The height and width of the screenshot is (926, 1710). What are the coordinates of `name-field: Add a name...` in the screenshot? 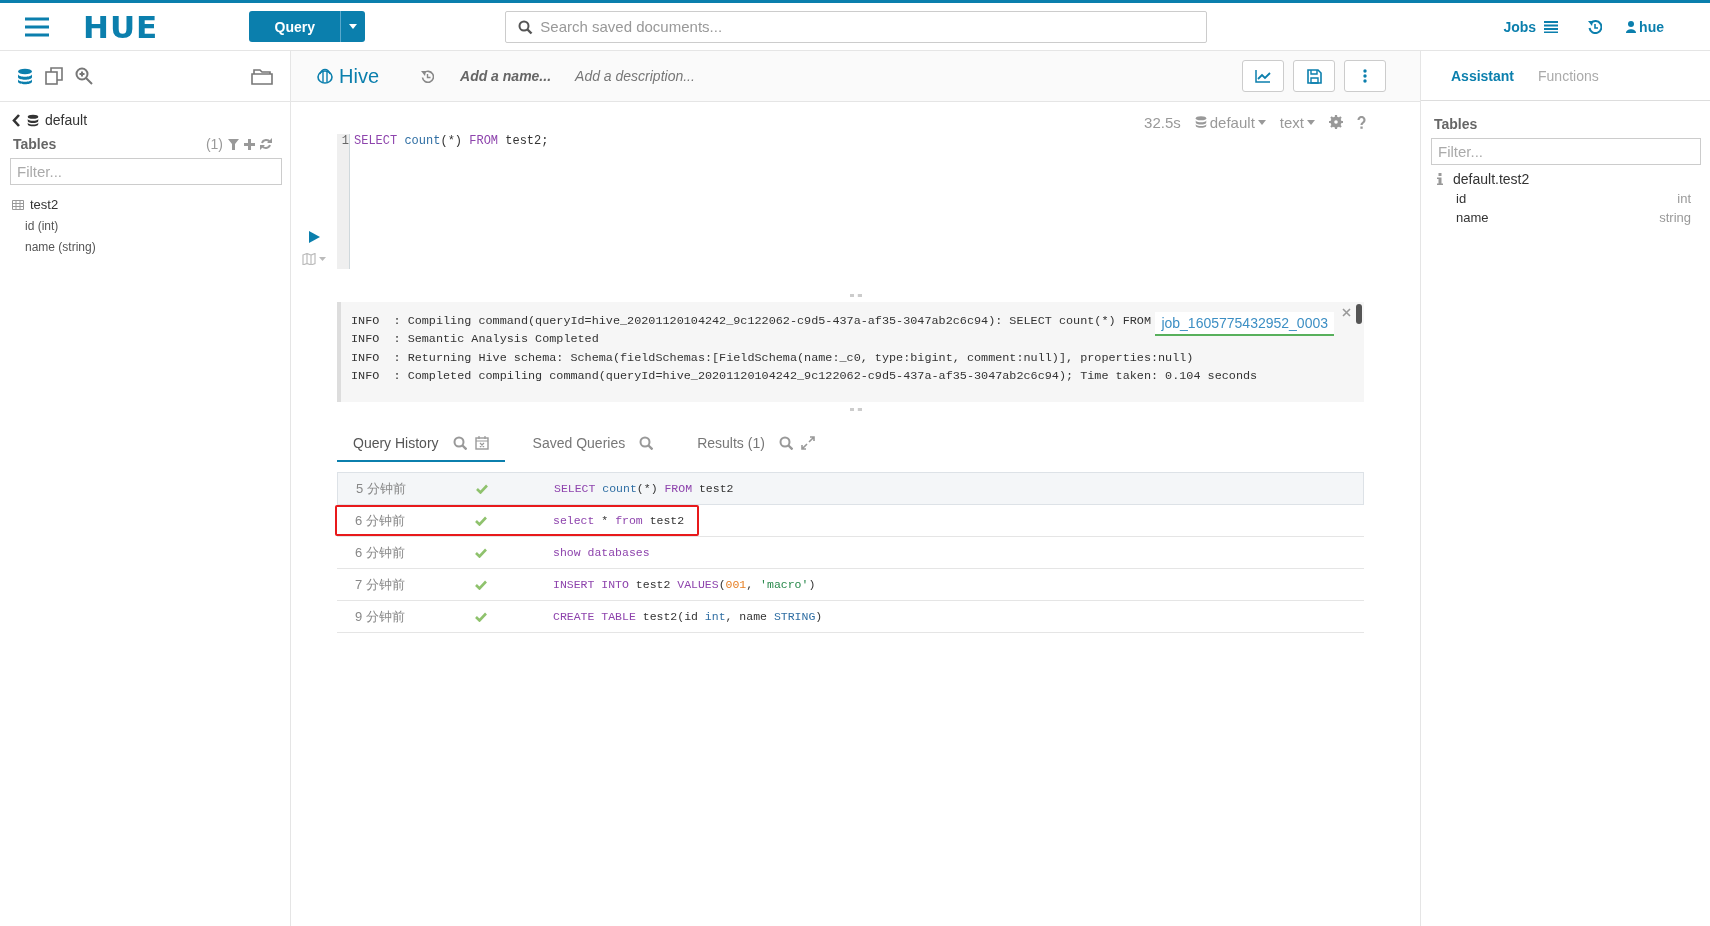 It's located at (506, 76).